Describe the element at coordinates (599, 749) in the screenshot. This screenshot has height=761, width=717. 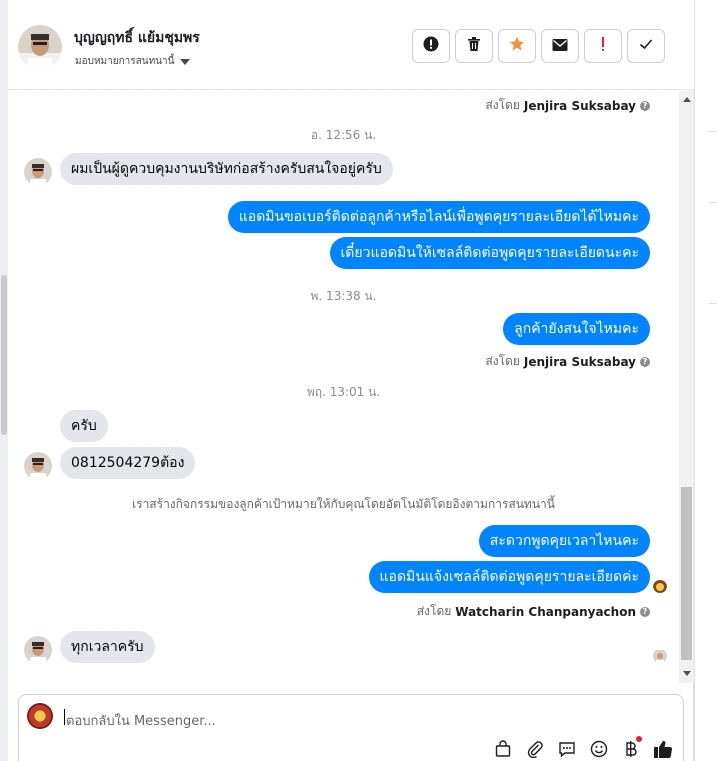
I see `emoji-icon` at that location.